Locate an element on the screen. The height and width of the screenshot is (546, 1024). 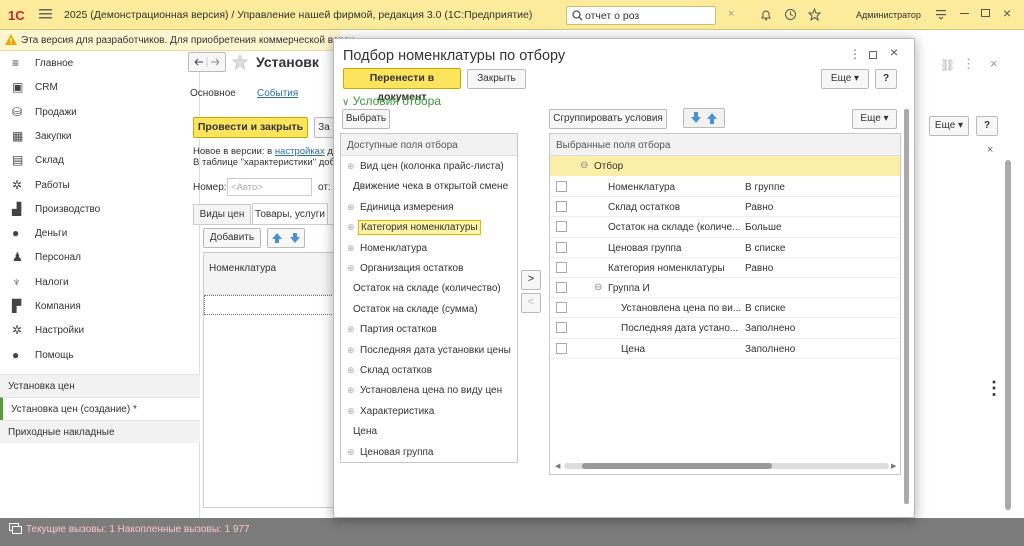
search-input: отчет о роз is located at coordinates (641, 15).